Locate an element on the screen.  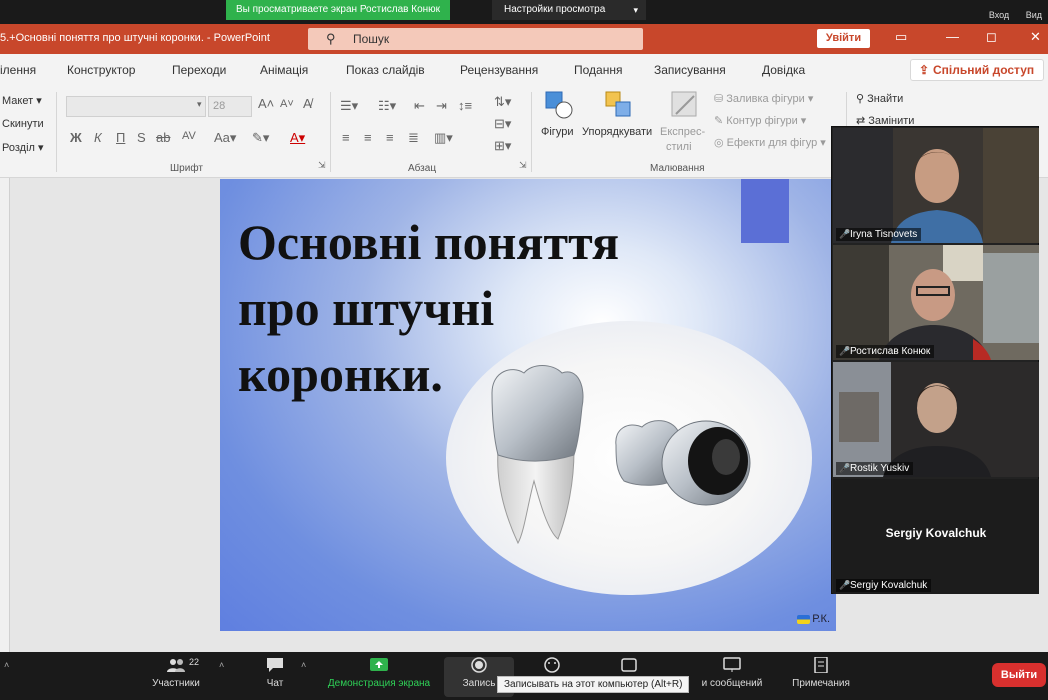
text-direction-icon: ⇅▾ is located at coordinates (502, 102).